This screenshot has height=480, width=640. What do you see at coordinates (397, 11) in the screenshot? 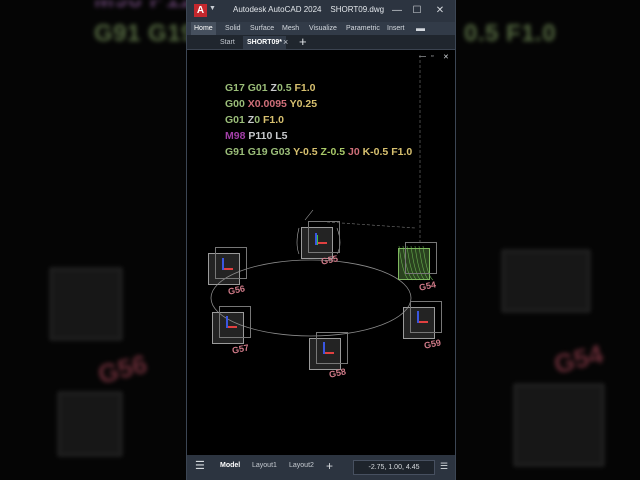
I see `minimize-button: —` at bounding box center [397, 11].